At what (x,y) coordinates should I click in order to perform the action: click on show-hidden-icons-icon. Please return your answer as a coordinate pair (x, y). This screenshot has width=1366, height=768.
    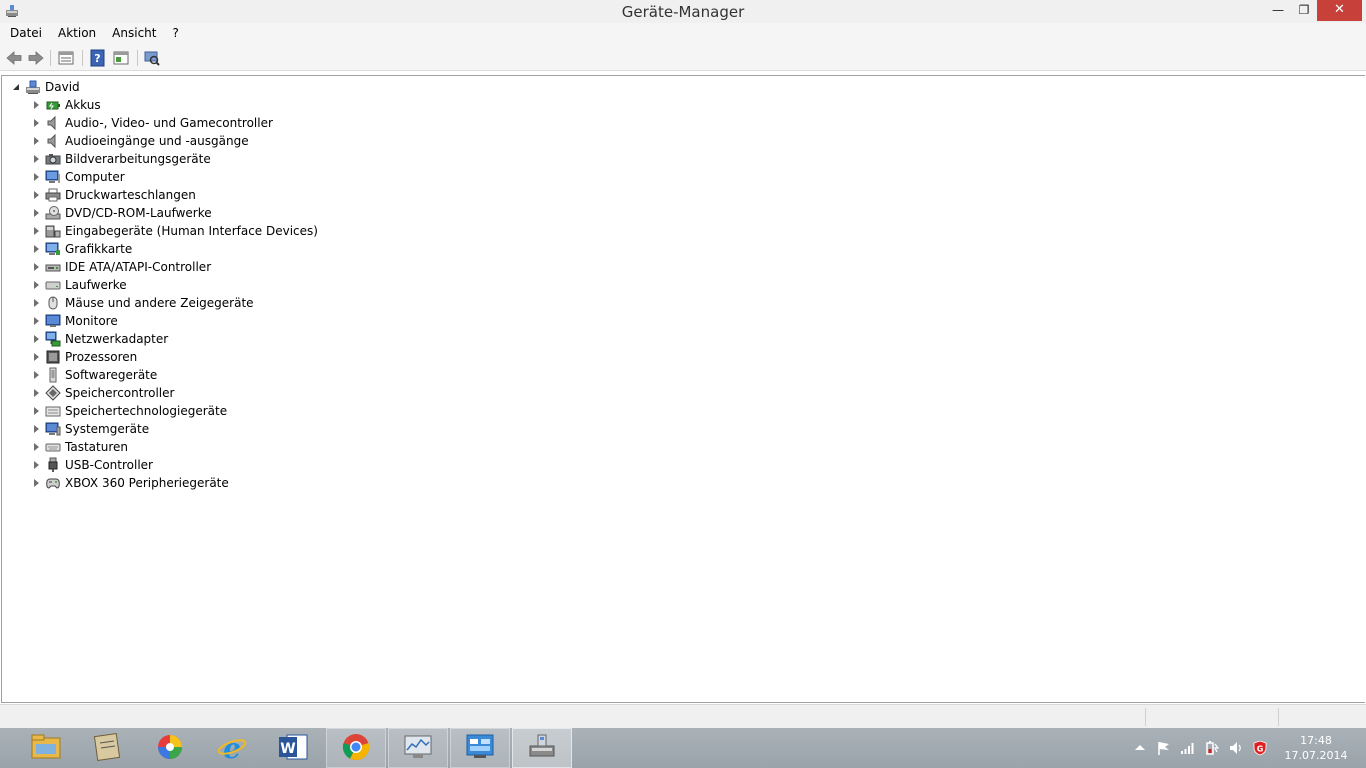
    Looking at the image, I should click on (1140, 748).